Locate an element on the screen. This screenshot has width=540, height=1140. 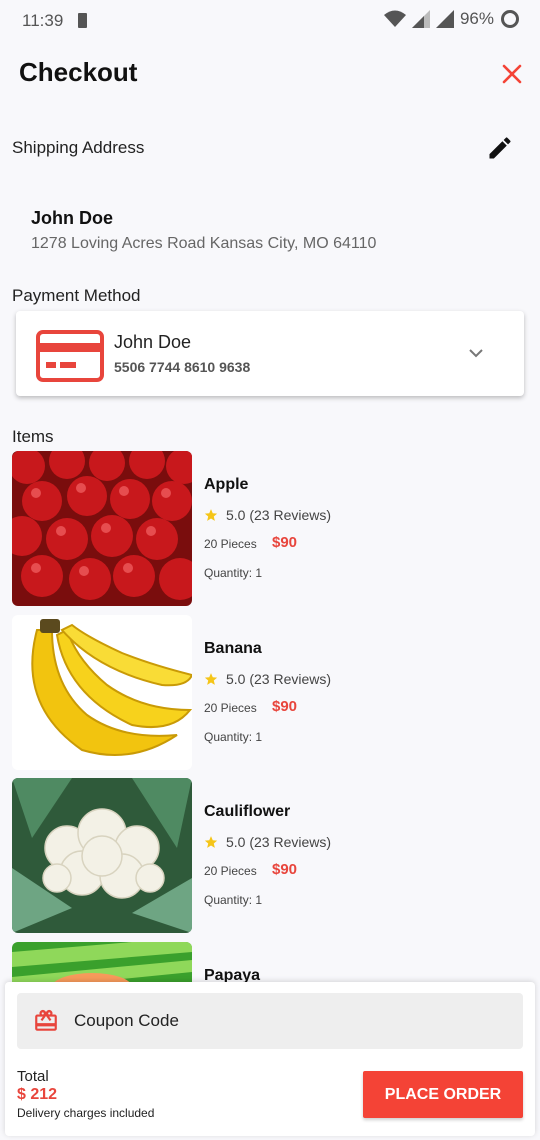
payment-method-label: Payment Method is located at coordinates (76, 295).